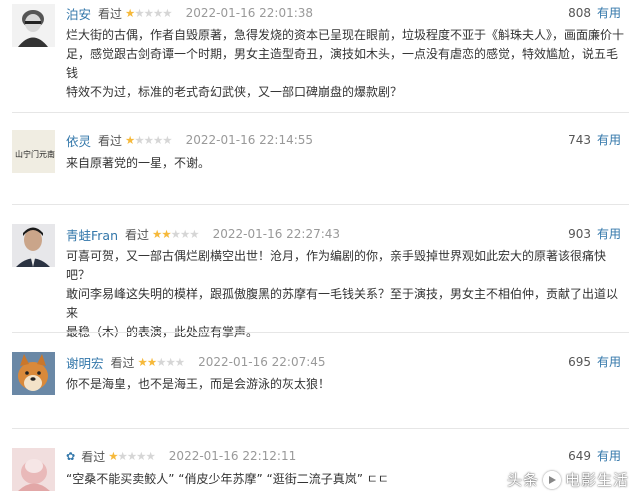 Image resolution: width=641 pixels, height=504 pixels. What do you see at coordinates (594, 233) in the screenshot?
I see `vote-area: 903 有用` at bounding box center [594, 233].